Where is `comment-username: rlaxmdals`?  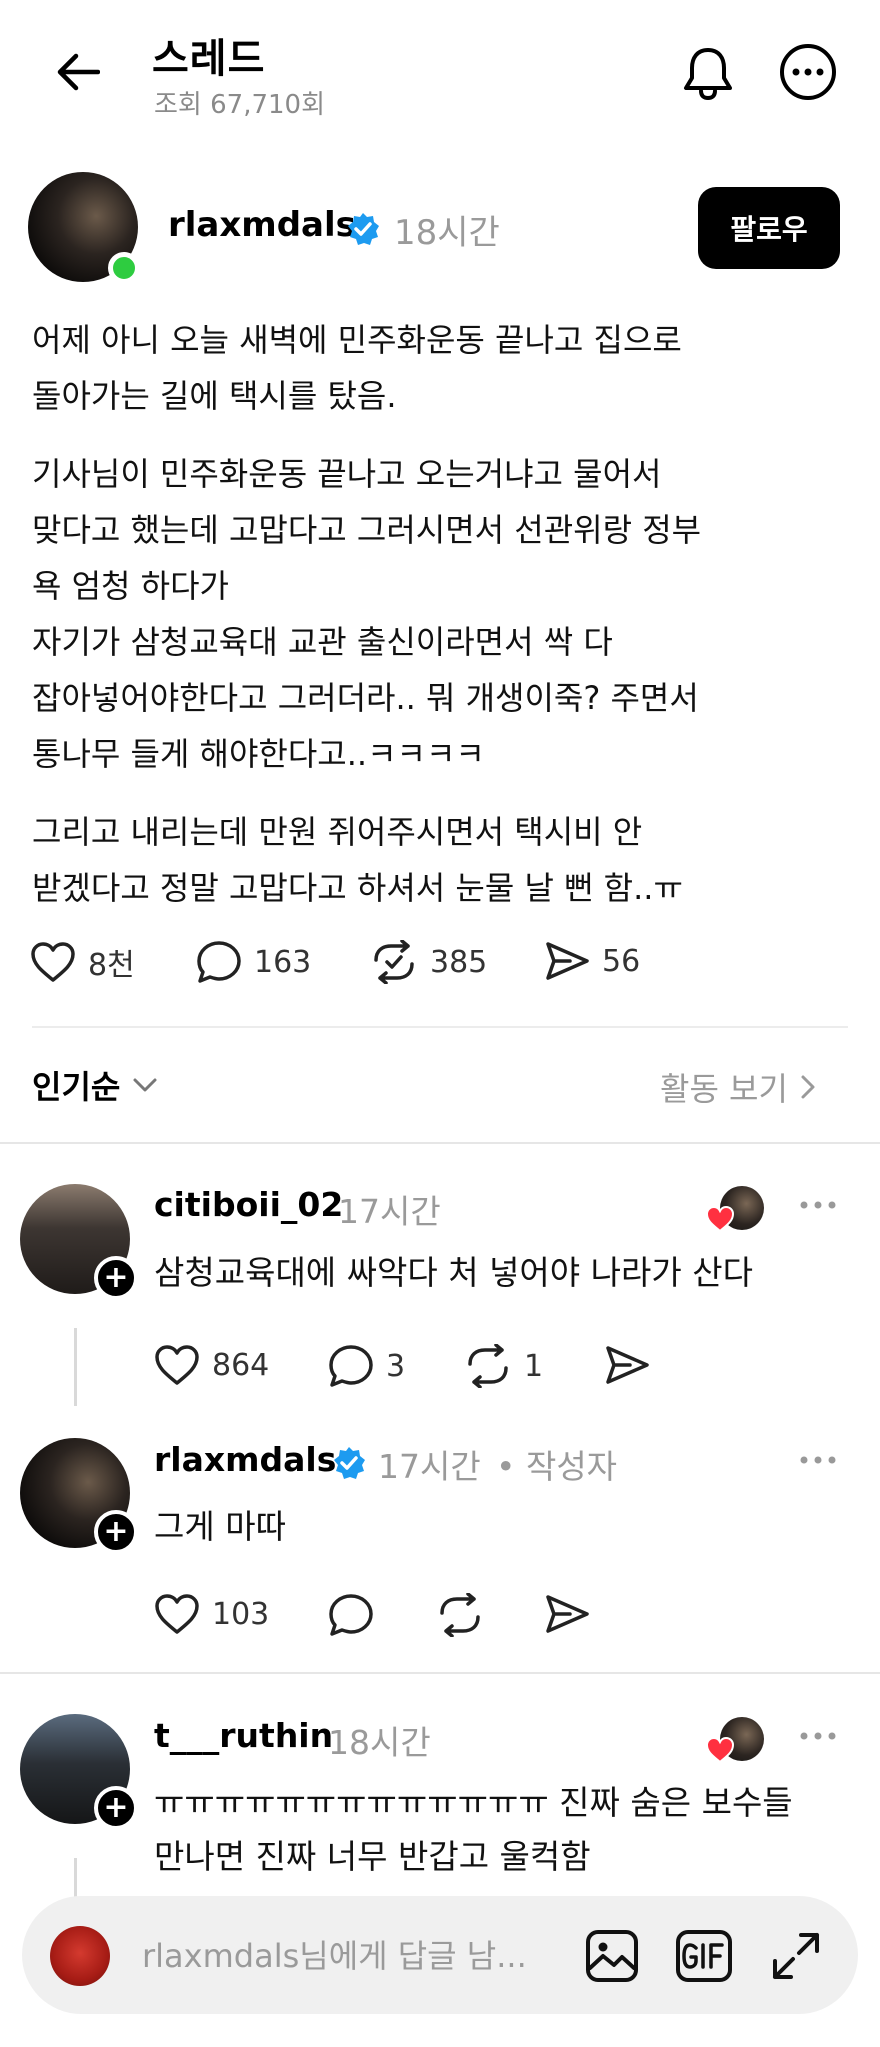 comment-username: rlaxmdals is located at coordinates (245, 1459).